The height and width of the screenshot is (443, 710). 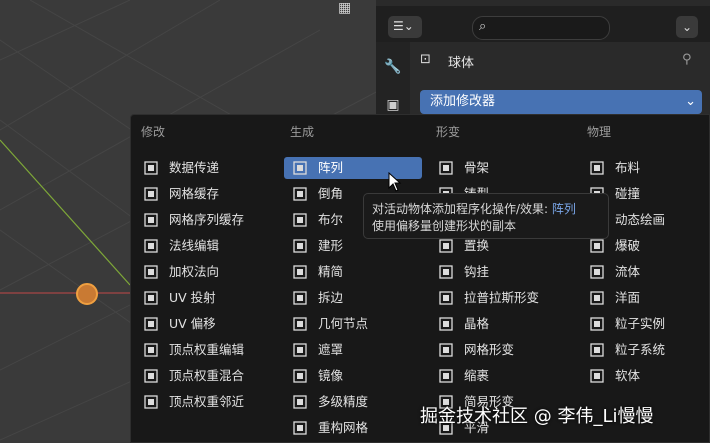 I want to click on render-tab-icon: ▣, so click(x=393, y=105).